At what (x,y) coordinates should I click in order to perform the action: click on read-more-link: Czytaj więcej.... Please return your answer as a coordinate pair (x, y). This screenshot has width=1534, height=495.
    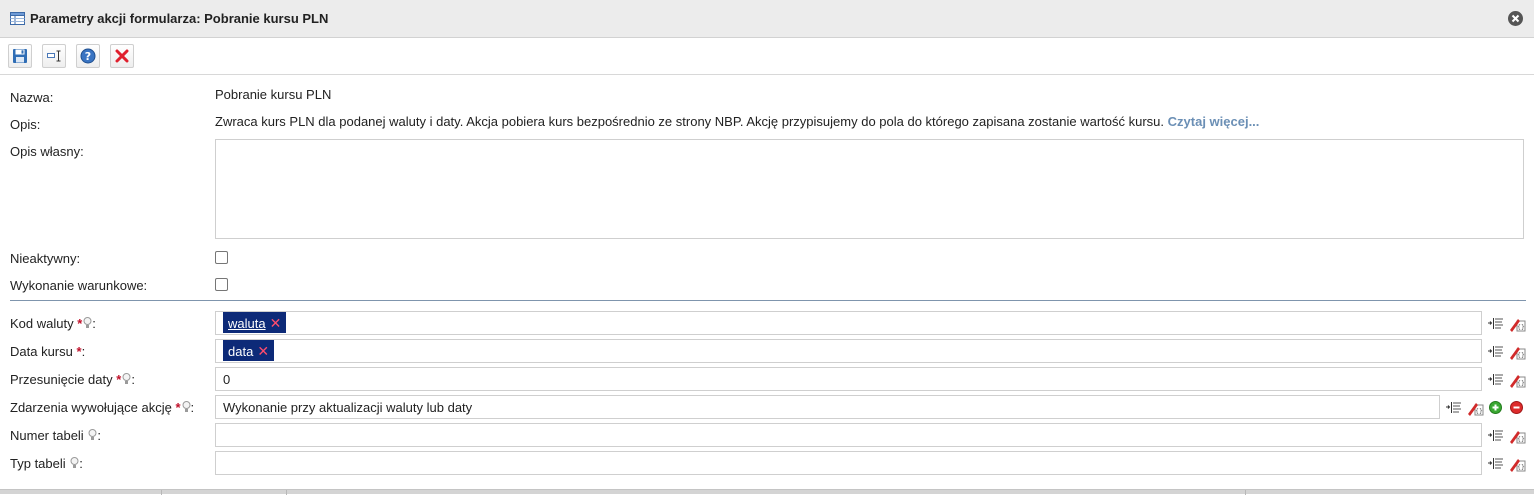
    Looking at the image, I should click on (1214, 121).